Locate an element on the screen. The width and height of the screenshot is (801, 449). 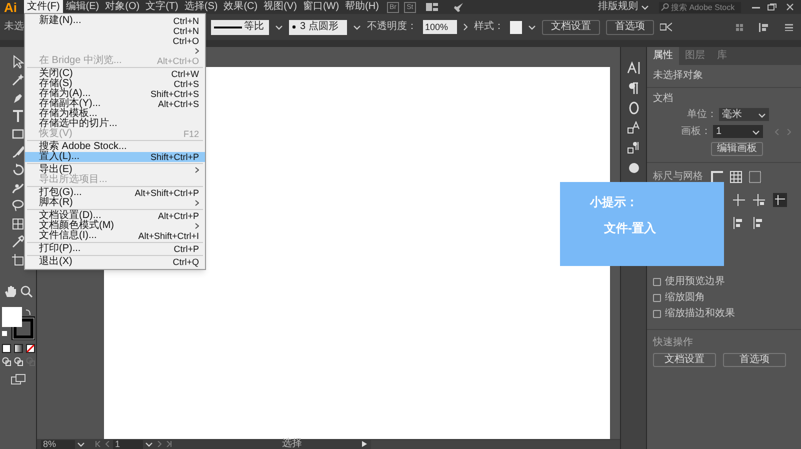
paragraph-icon is located at coordinates (633, 88).